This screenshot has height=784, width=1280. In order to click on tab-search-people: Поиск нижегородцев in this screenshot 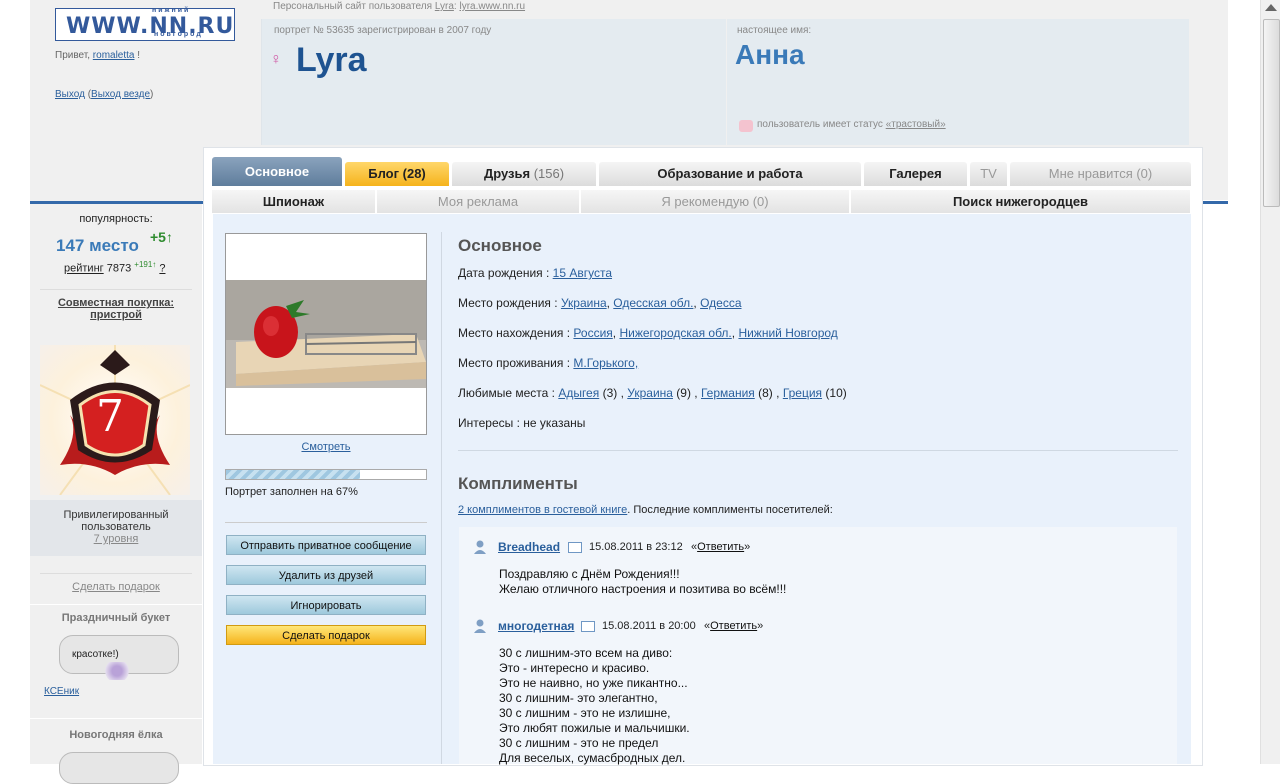, I will do `click(1021, 201)`.